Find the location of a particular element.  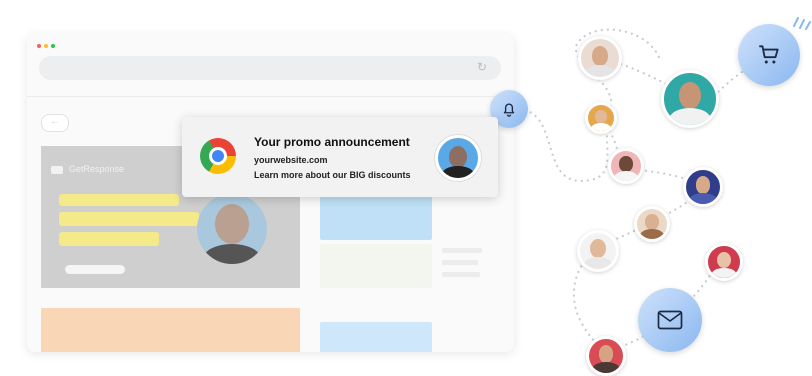

hero-person-image is located at coordinates (232, 229).